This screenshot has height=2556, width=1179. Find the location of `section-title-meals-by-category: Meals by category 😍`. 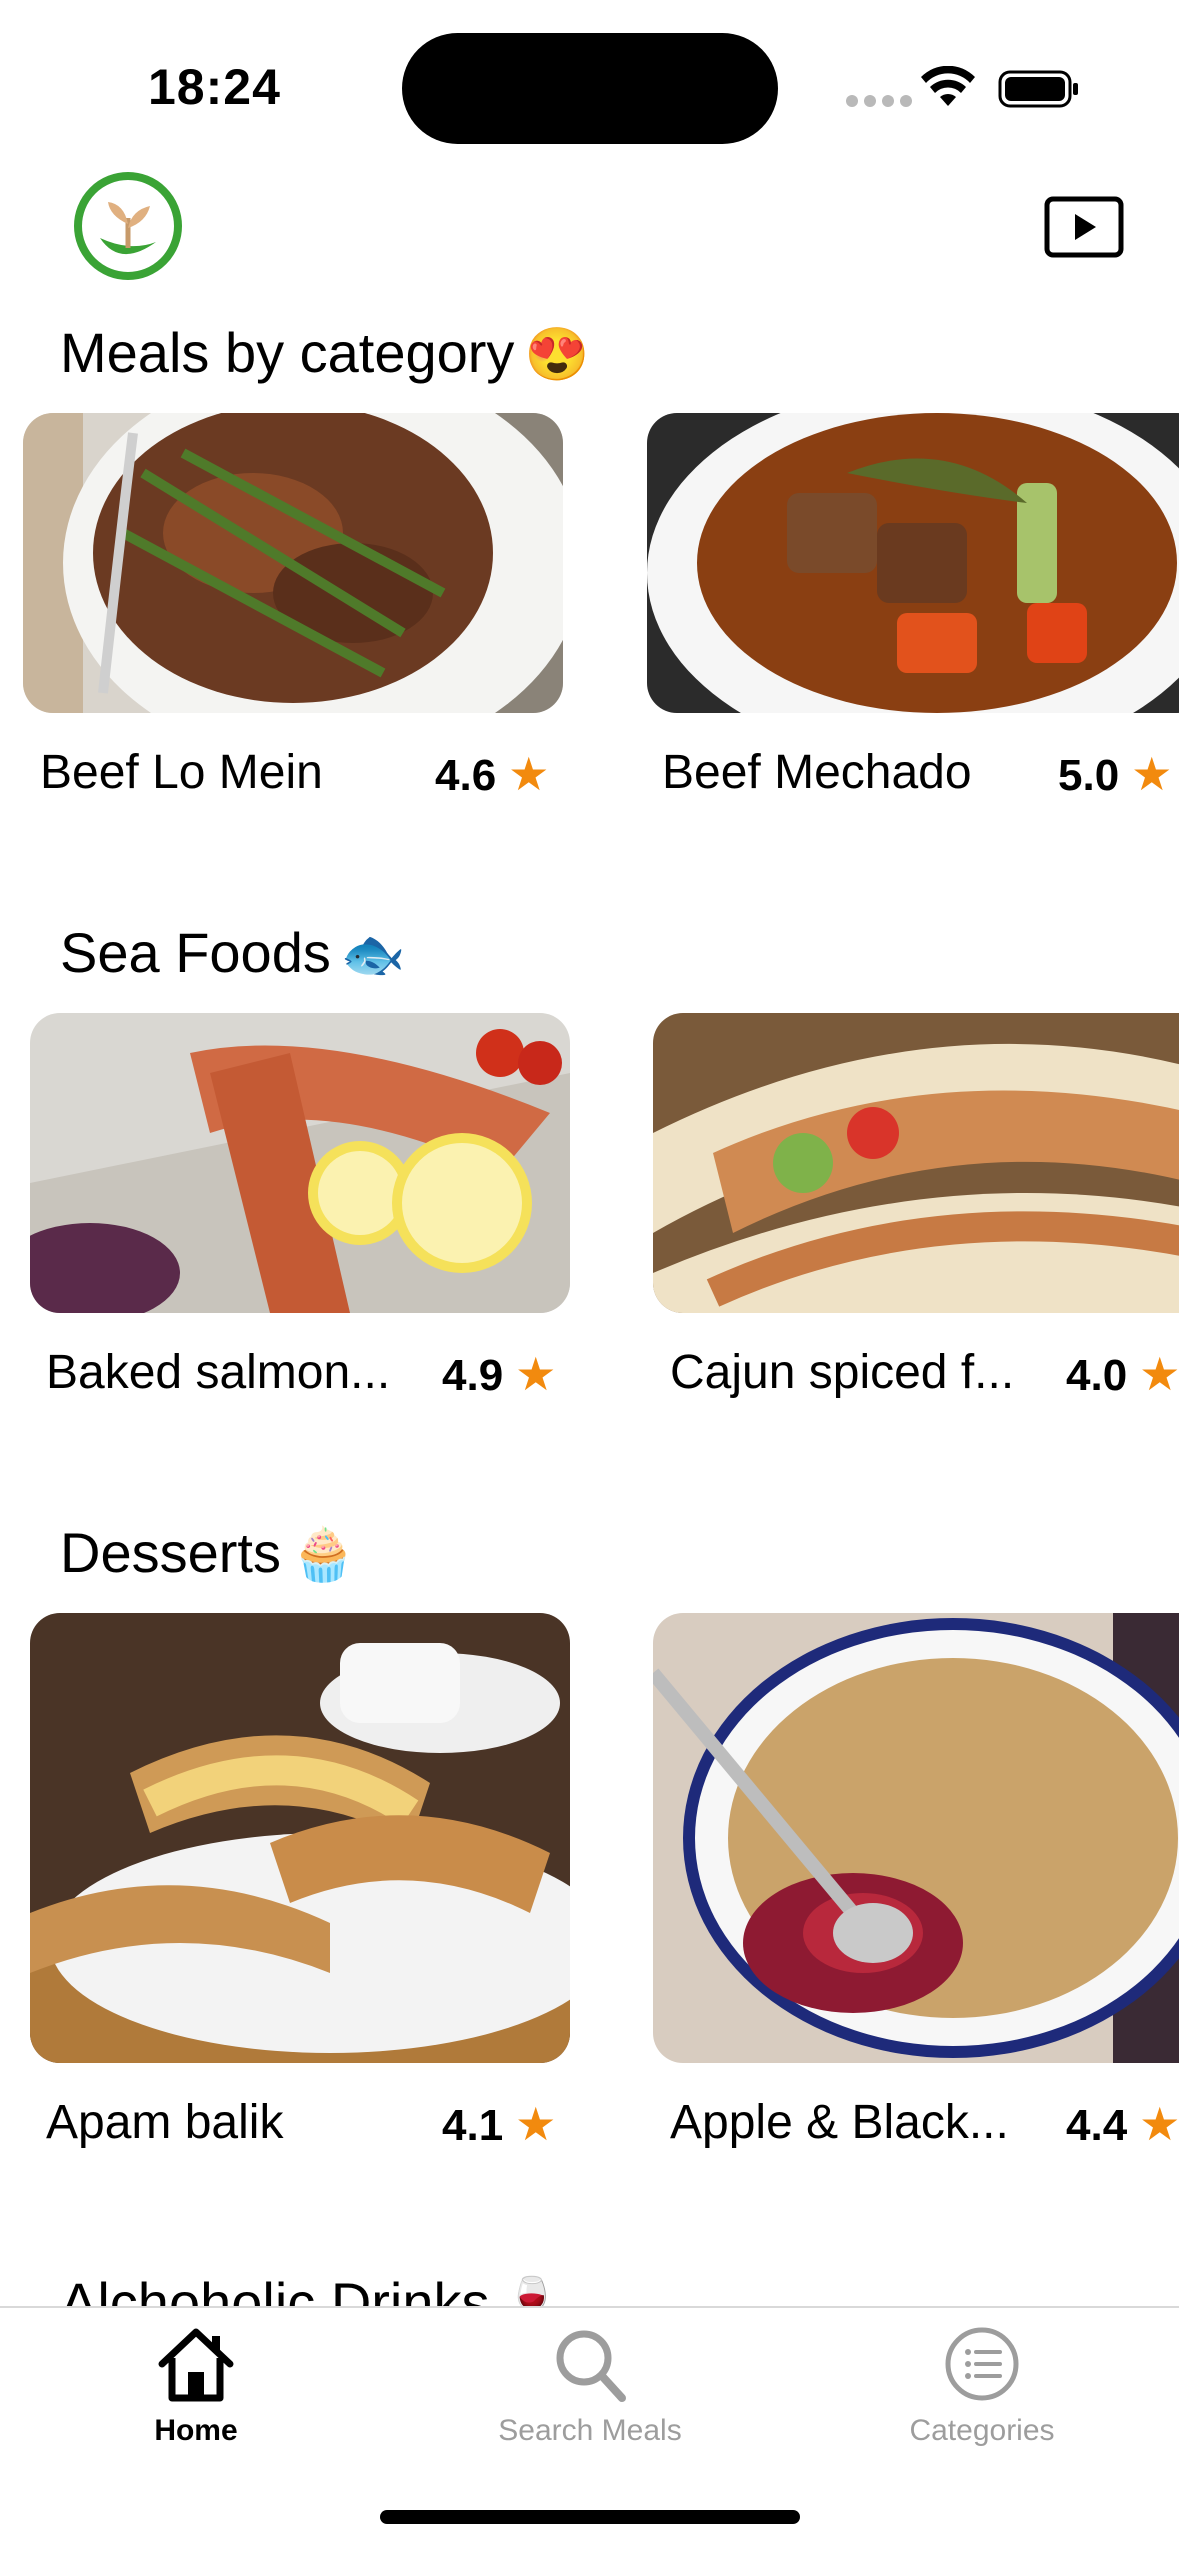

section-title-meals-by-category: Meals by category 😍 is located at coordinates (325, 352).